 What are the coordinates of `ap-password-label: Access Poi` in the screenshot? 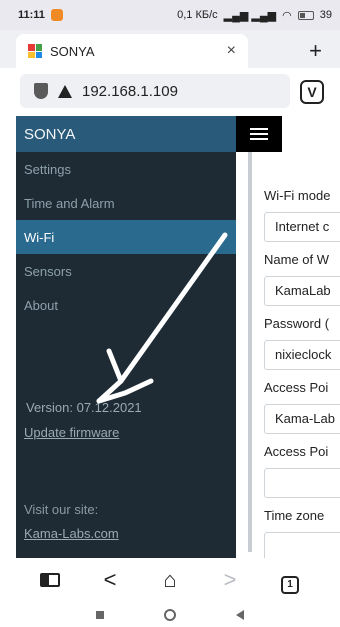 It's located at (296, 451).